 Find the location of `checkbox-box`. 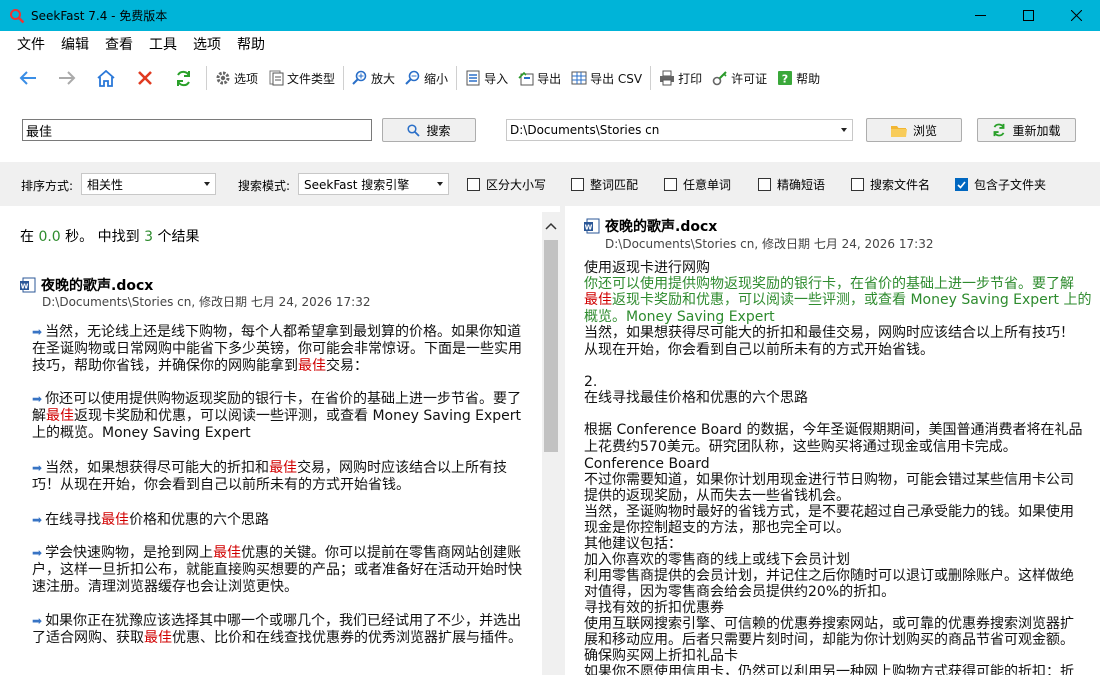

checkbox-box is located at coordinates (857, 184).